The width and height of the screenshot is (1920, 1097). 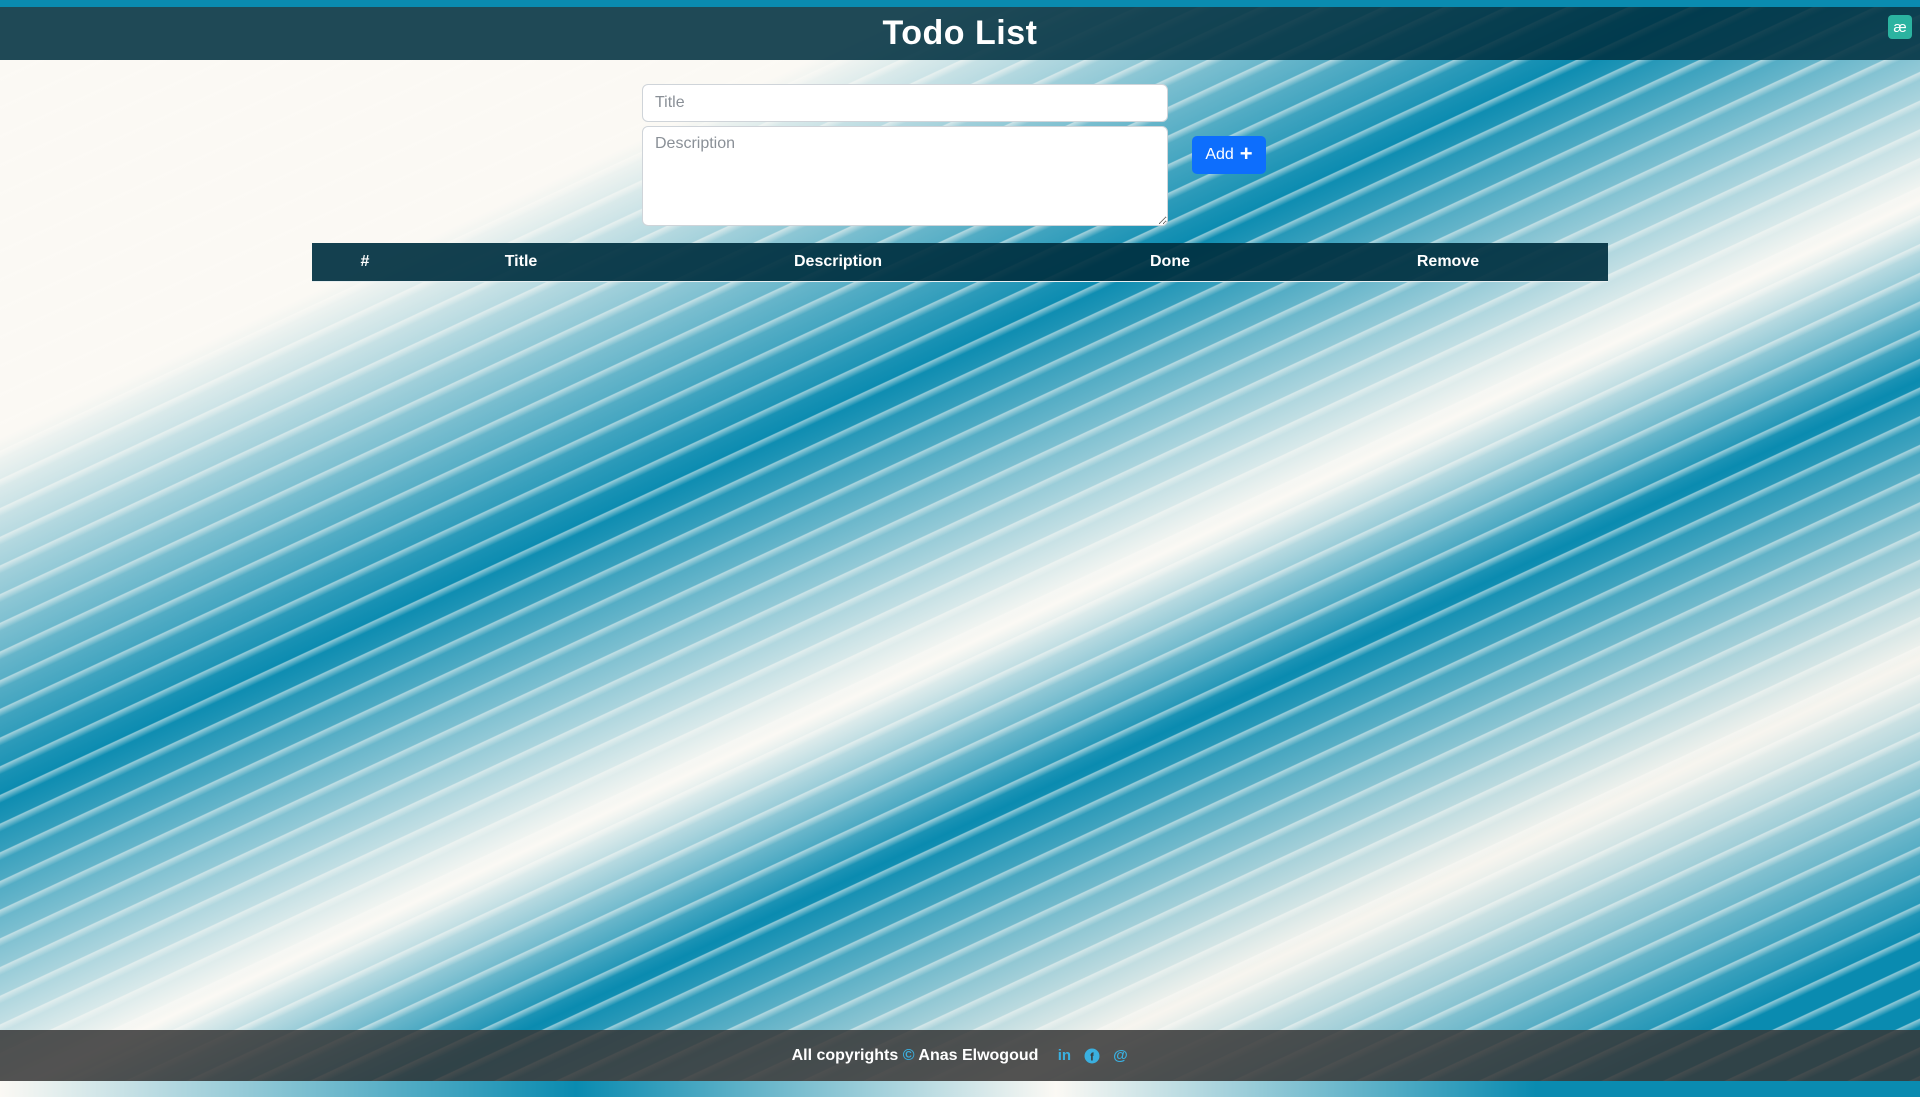 I want to click on column-header-remove: Remove, so click(x=1448, y=261).